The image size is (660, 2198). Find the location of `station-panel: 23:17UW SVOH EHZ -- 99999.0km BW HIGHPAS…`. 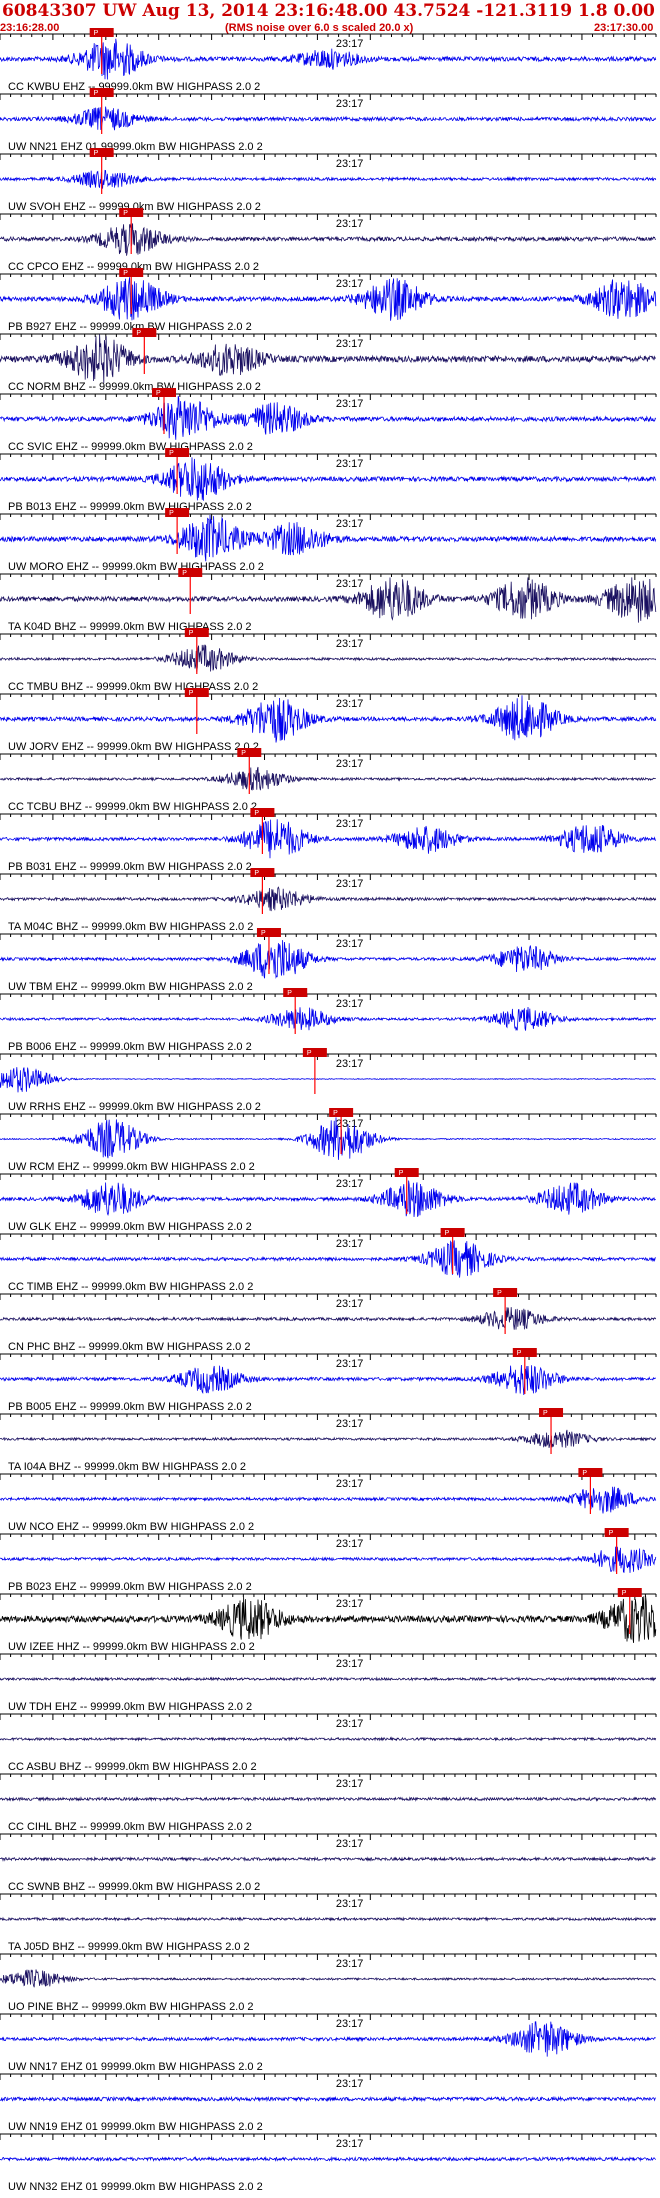

station-panel: 23:17UW SVOH EHZ -- 99999.0km BW HIGHPAS… is located at coordinates (328, 180).